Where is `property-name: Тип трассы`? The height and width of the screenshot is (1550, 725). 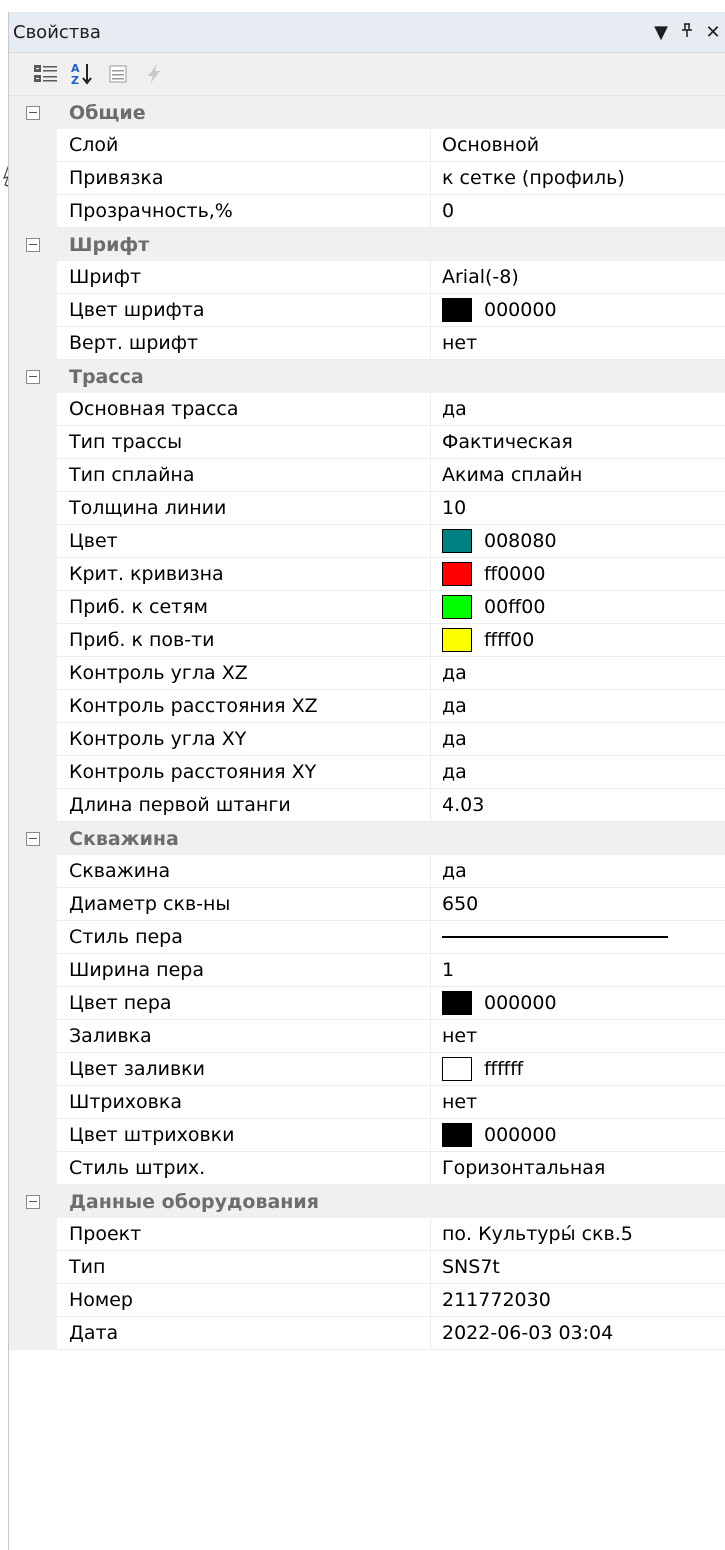
property-name: Тип трассы is located at coordinates (244, 442).